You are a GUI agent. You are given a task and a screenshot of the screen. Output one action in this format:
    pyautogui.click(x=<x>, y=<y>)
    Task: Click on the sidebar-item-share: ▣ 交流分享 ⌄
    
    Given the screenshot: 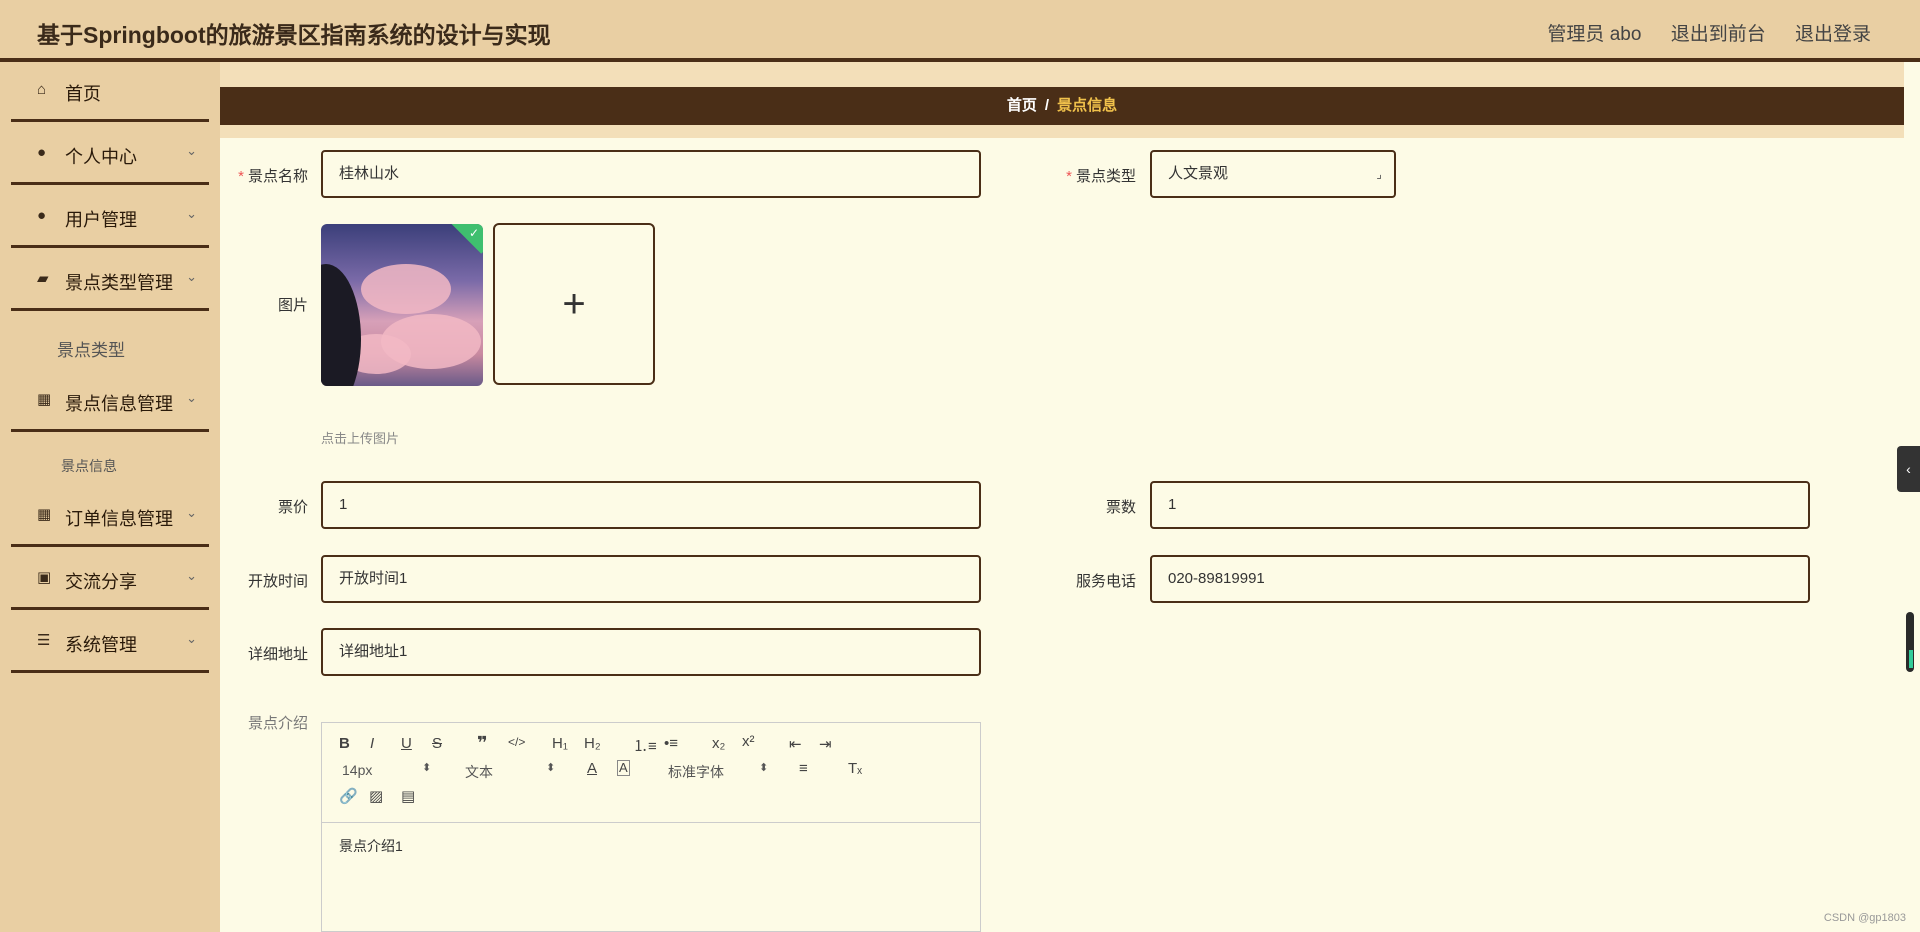 What is the action you would take?
    pyautogui.click(x=110, y=580)
    